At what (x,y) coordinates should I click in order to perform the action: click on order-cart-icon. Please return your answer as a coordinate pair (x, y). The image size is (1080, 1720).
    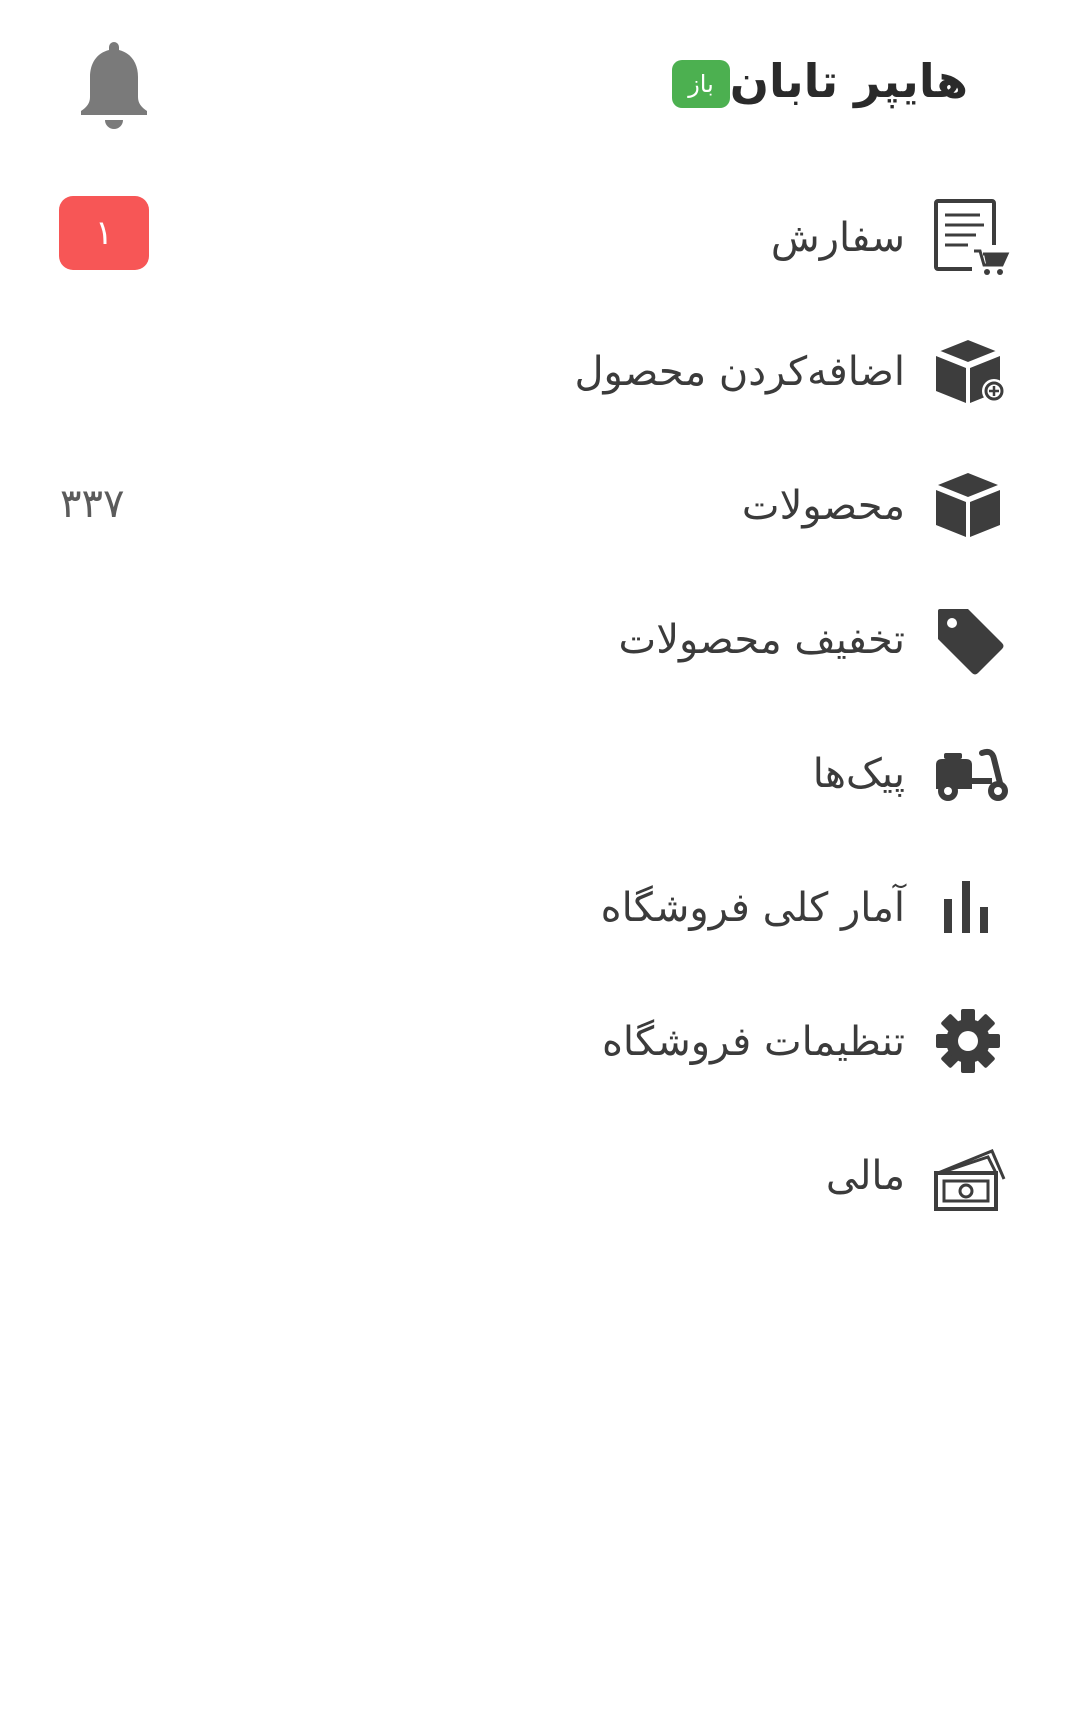
    Looking at the image, I should click on (970, 237).